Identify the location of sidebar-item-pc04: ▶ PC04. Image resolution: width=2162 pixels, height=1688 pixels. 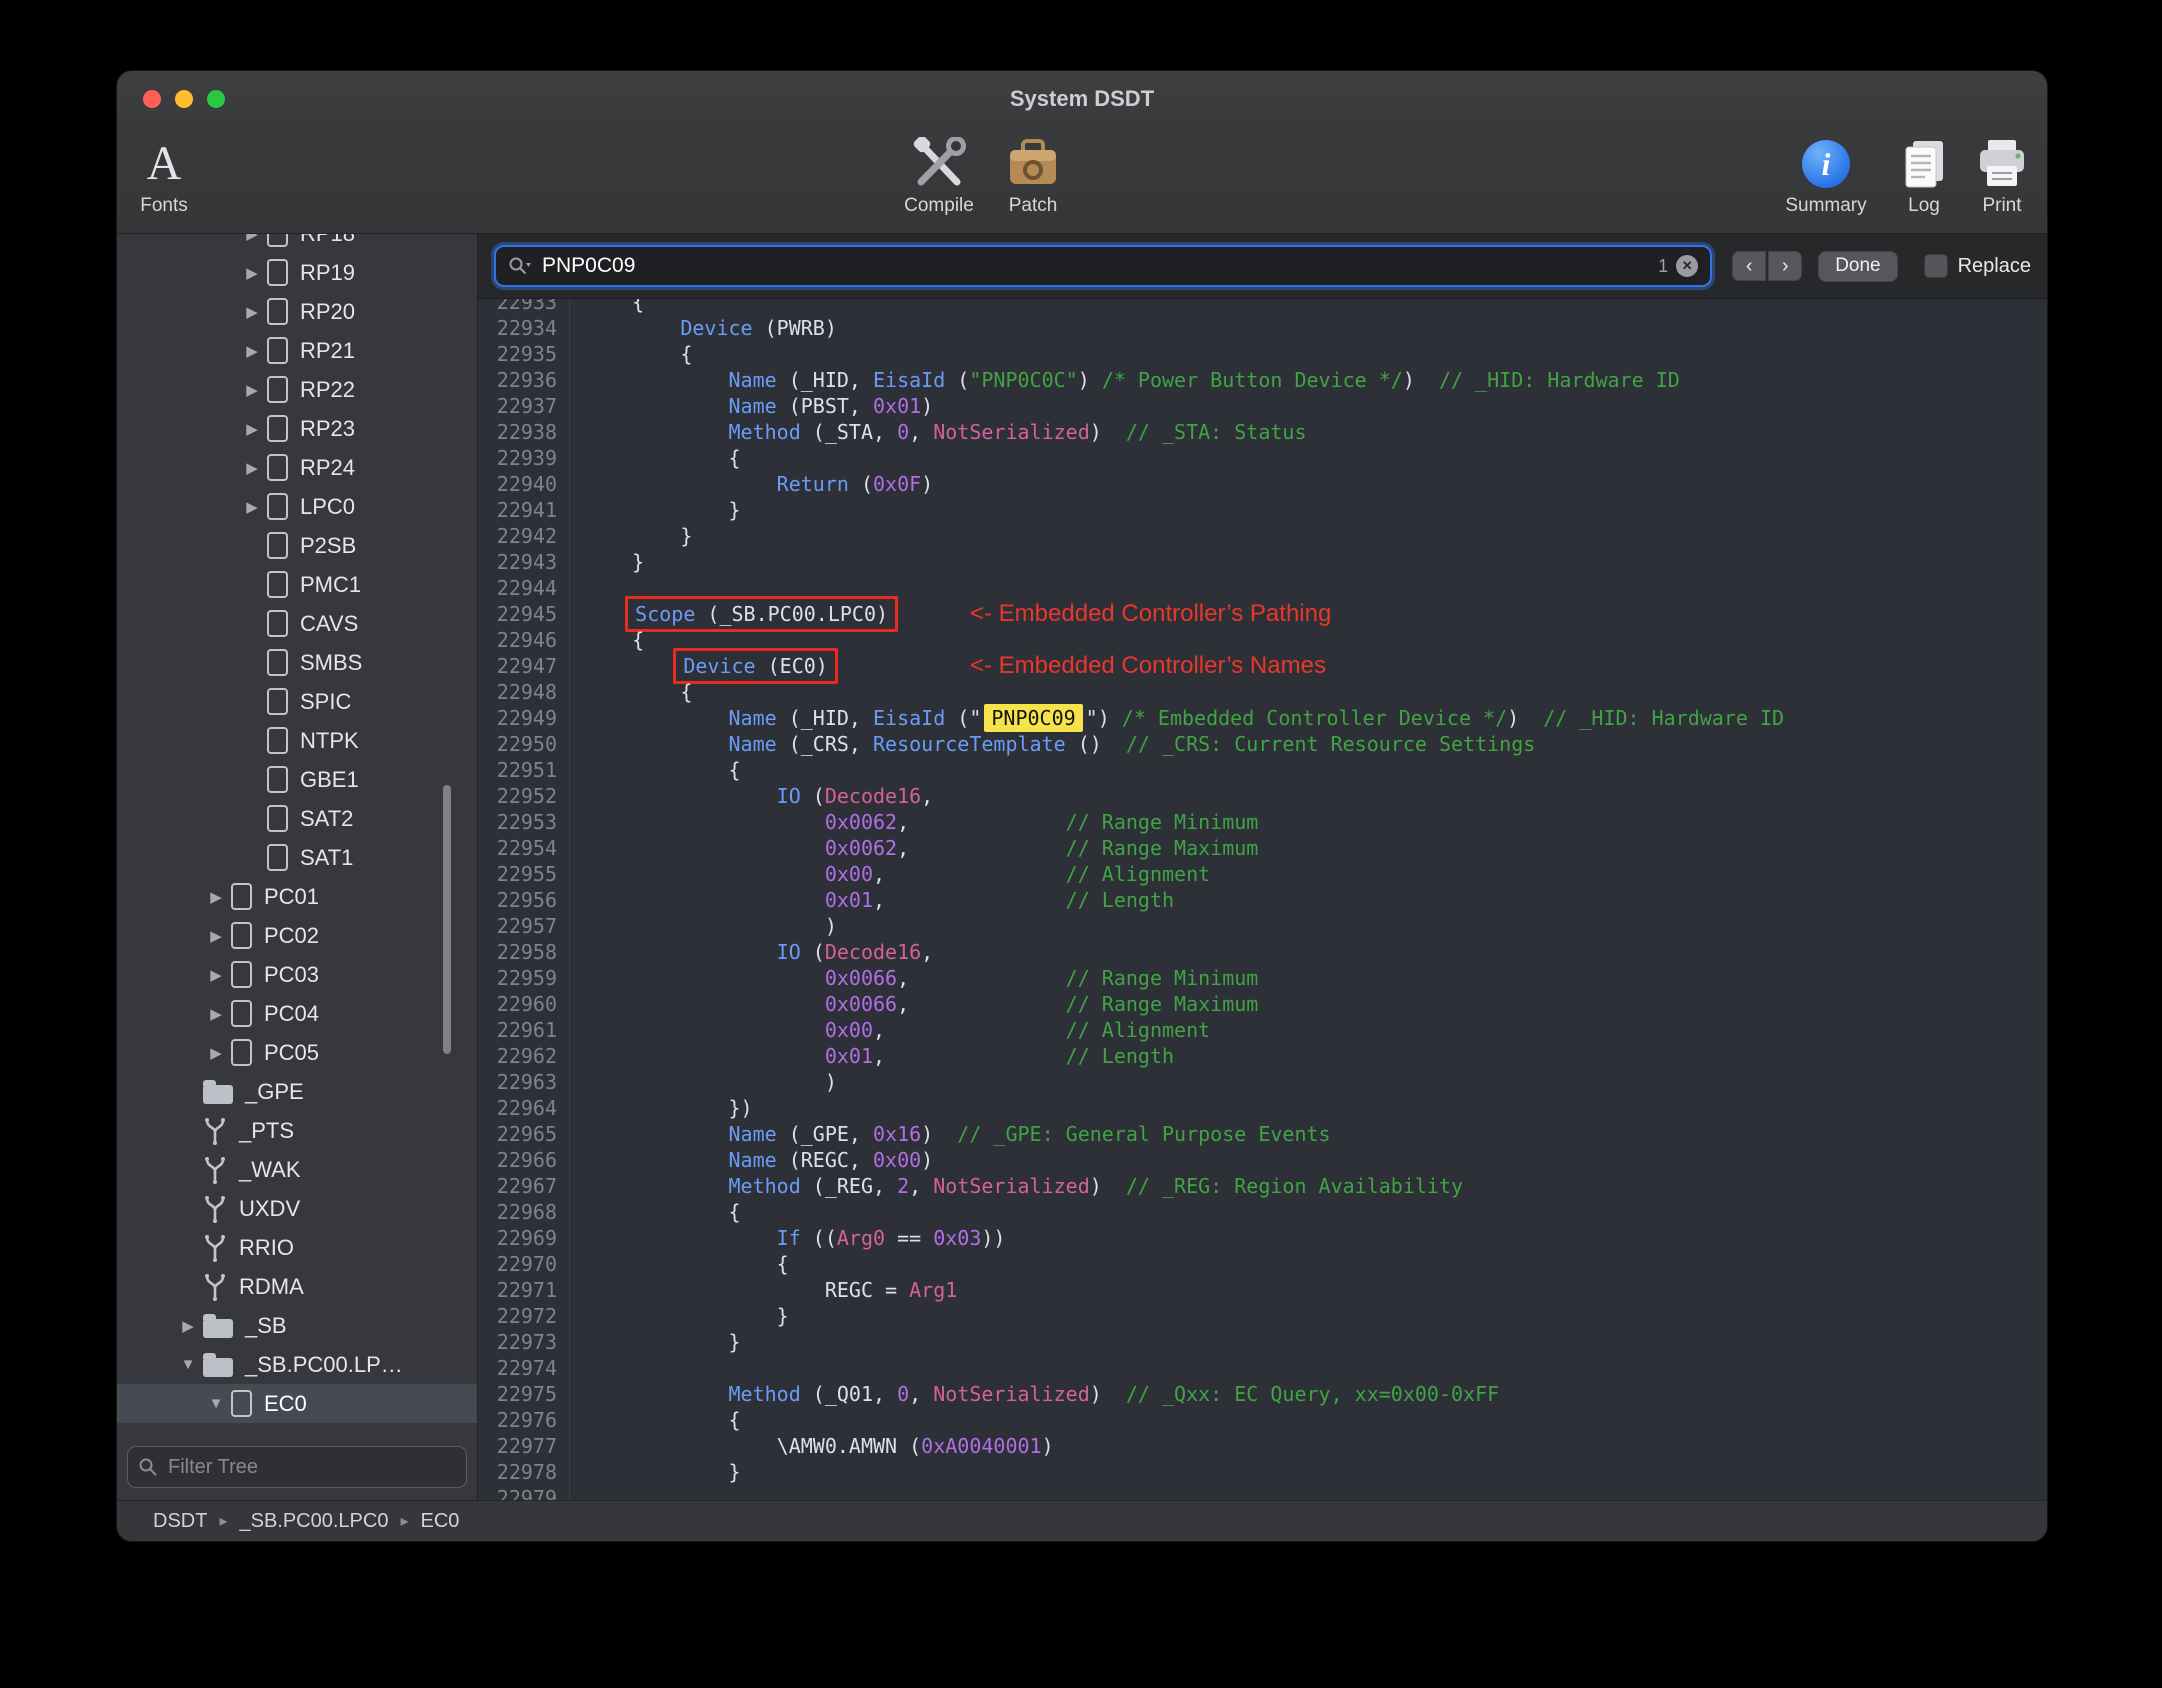
(297, 1013).